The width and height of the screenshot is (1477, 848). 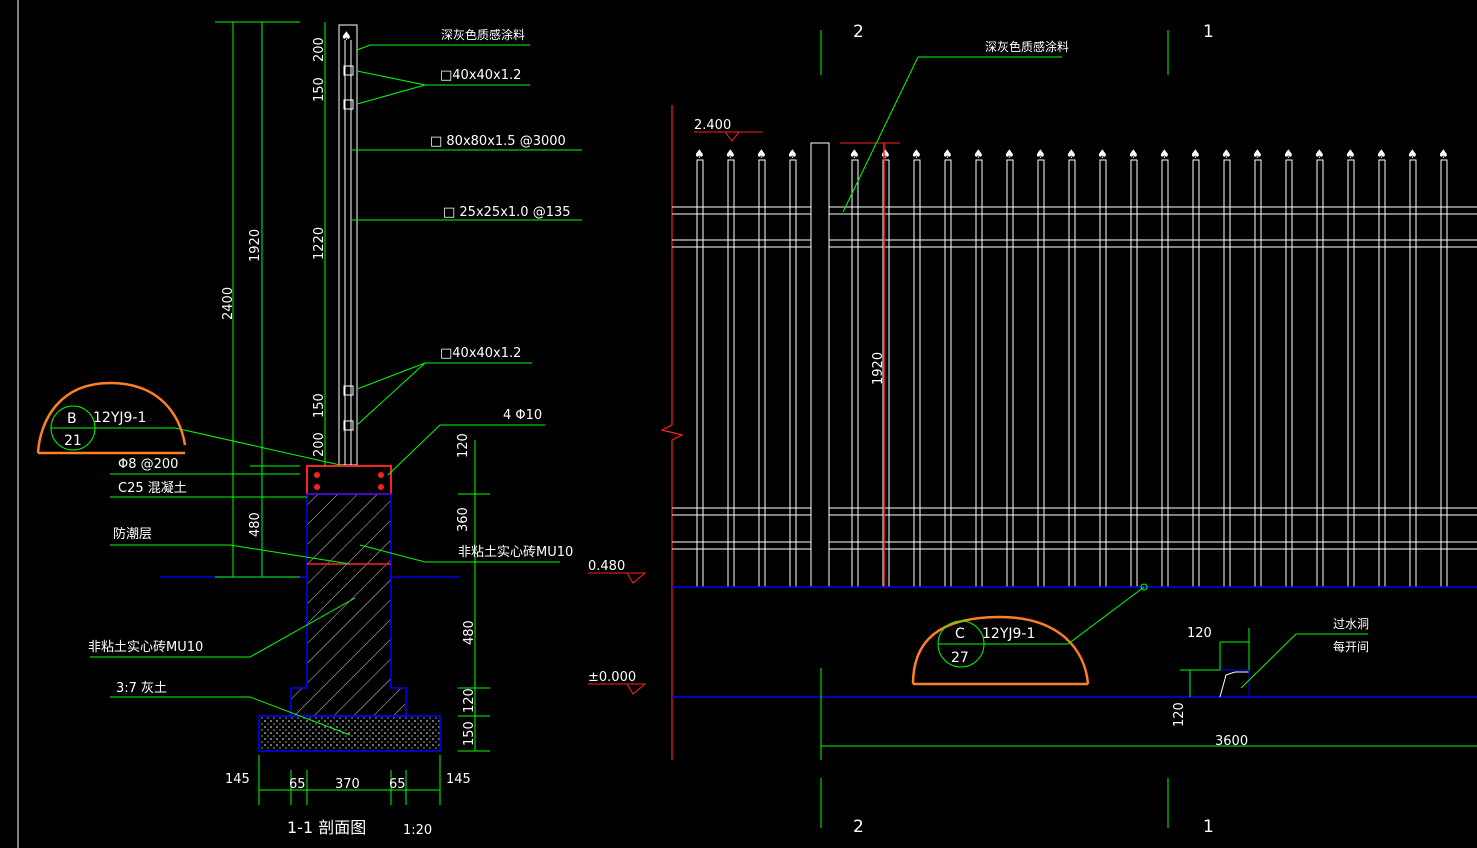 What do you see at coordinates (347, 784) in the screenshot?
I see `svg-text: 370` at bounding box center [347, 784].